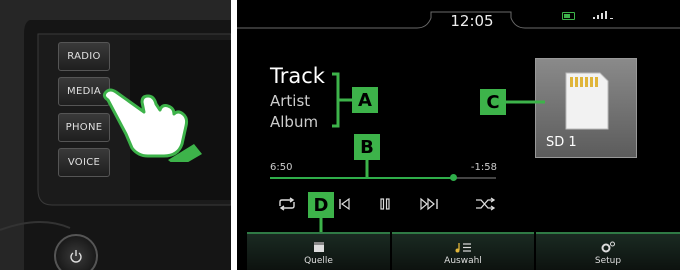 The height and width of the screenshot is (270, 680). I want to click on pause-icon, so click(385, 204).